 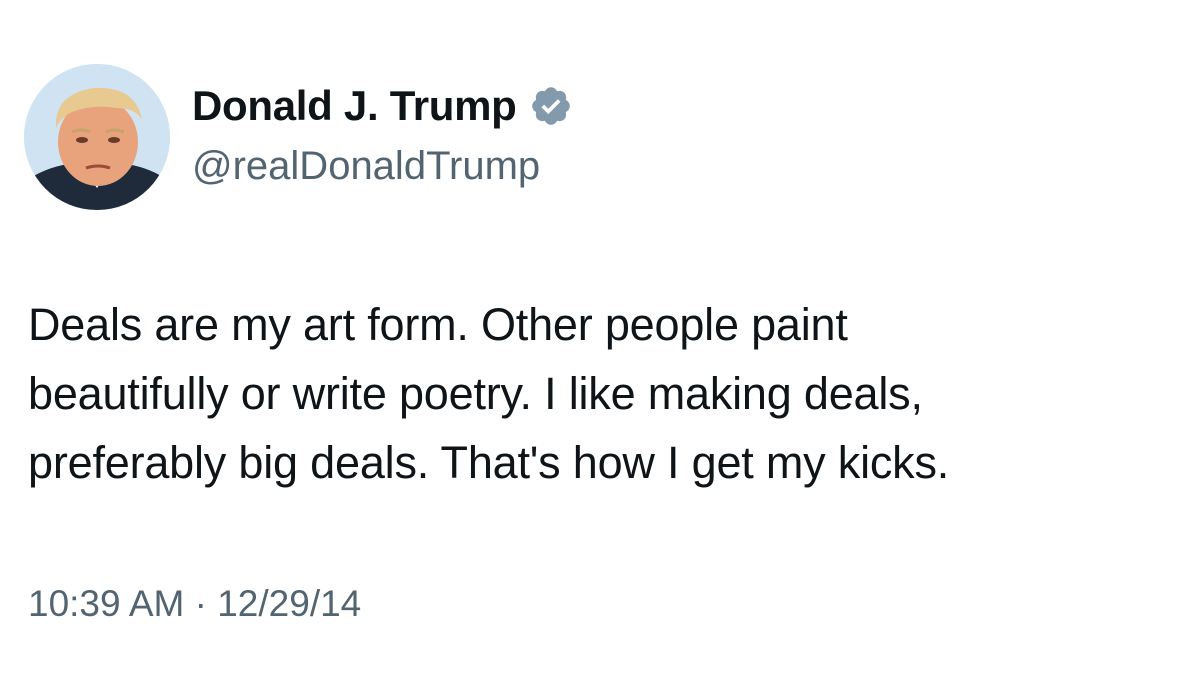 I want to click on tweet-date: 12/29/14, so click(x=289, y=603).